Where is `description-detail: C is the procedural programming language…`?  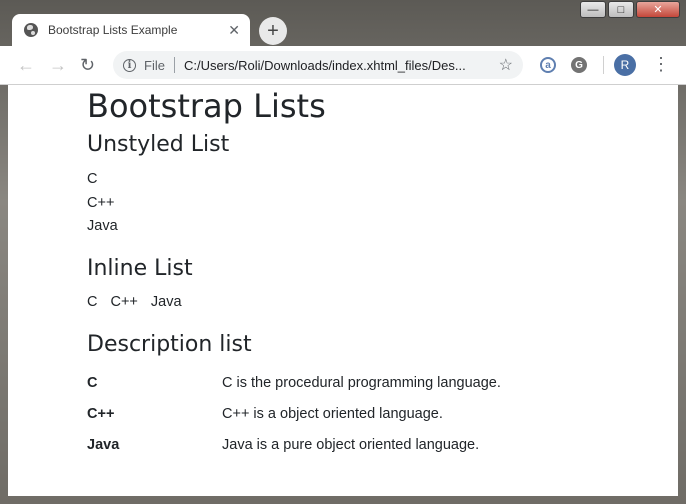 description-detail: C is the procedural programming language… is located at coordinates (361, 382).